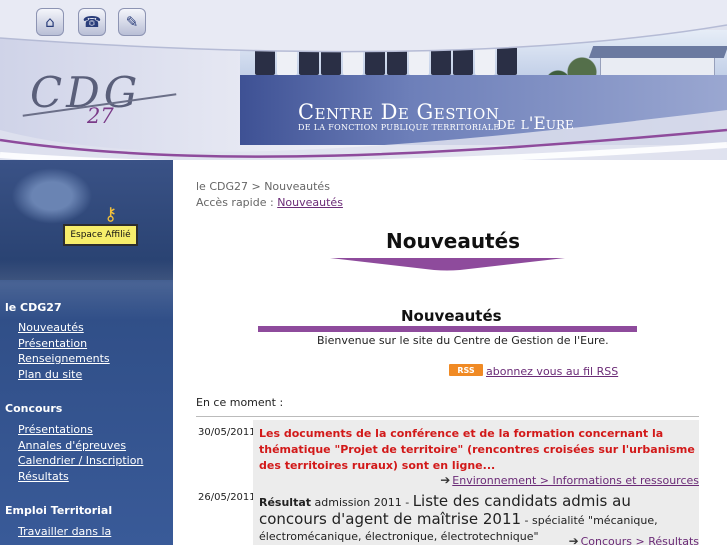 This screenshot has height=545, width=727. I want to click on news-date: 26/05/2011, so click(227, 497).